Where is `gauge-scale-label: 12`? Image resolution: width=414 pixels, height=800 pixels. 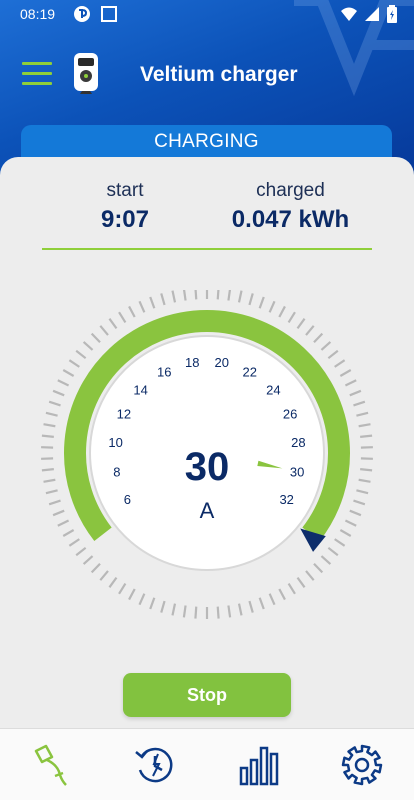
gauge-scale-label: 12 is located at coordinates (124, 414).